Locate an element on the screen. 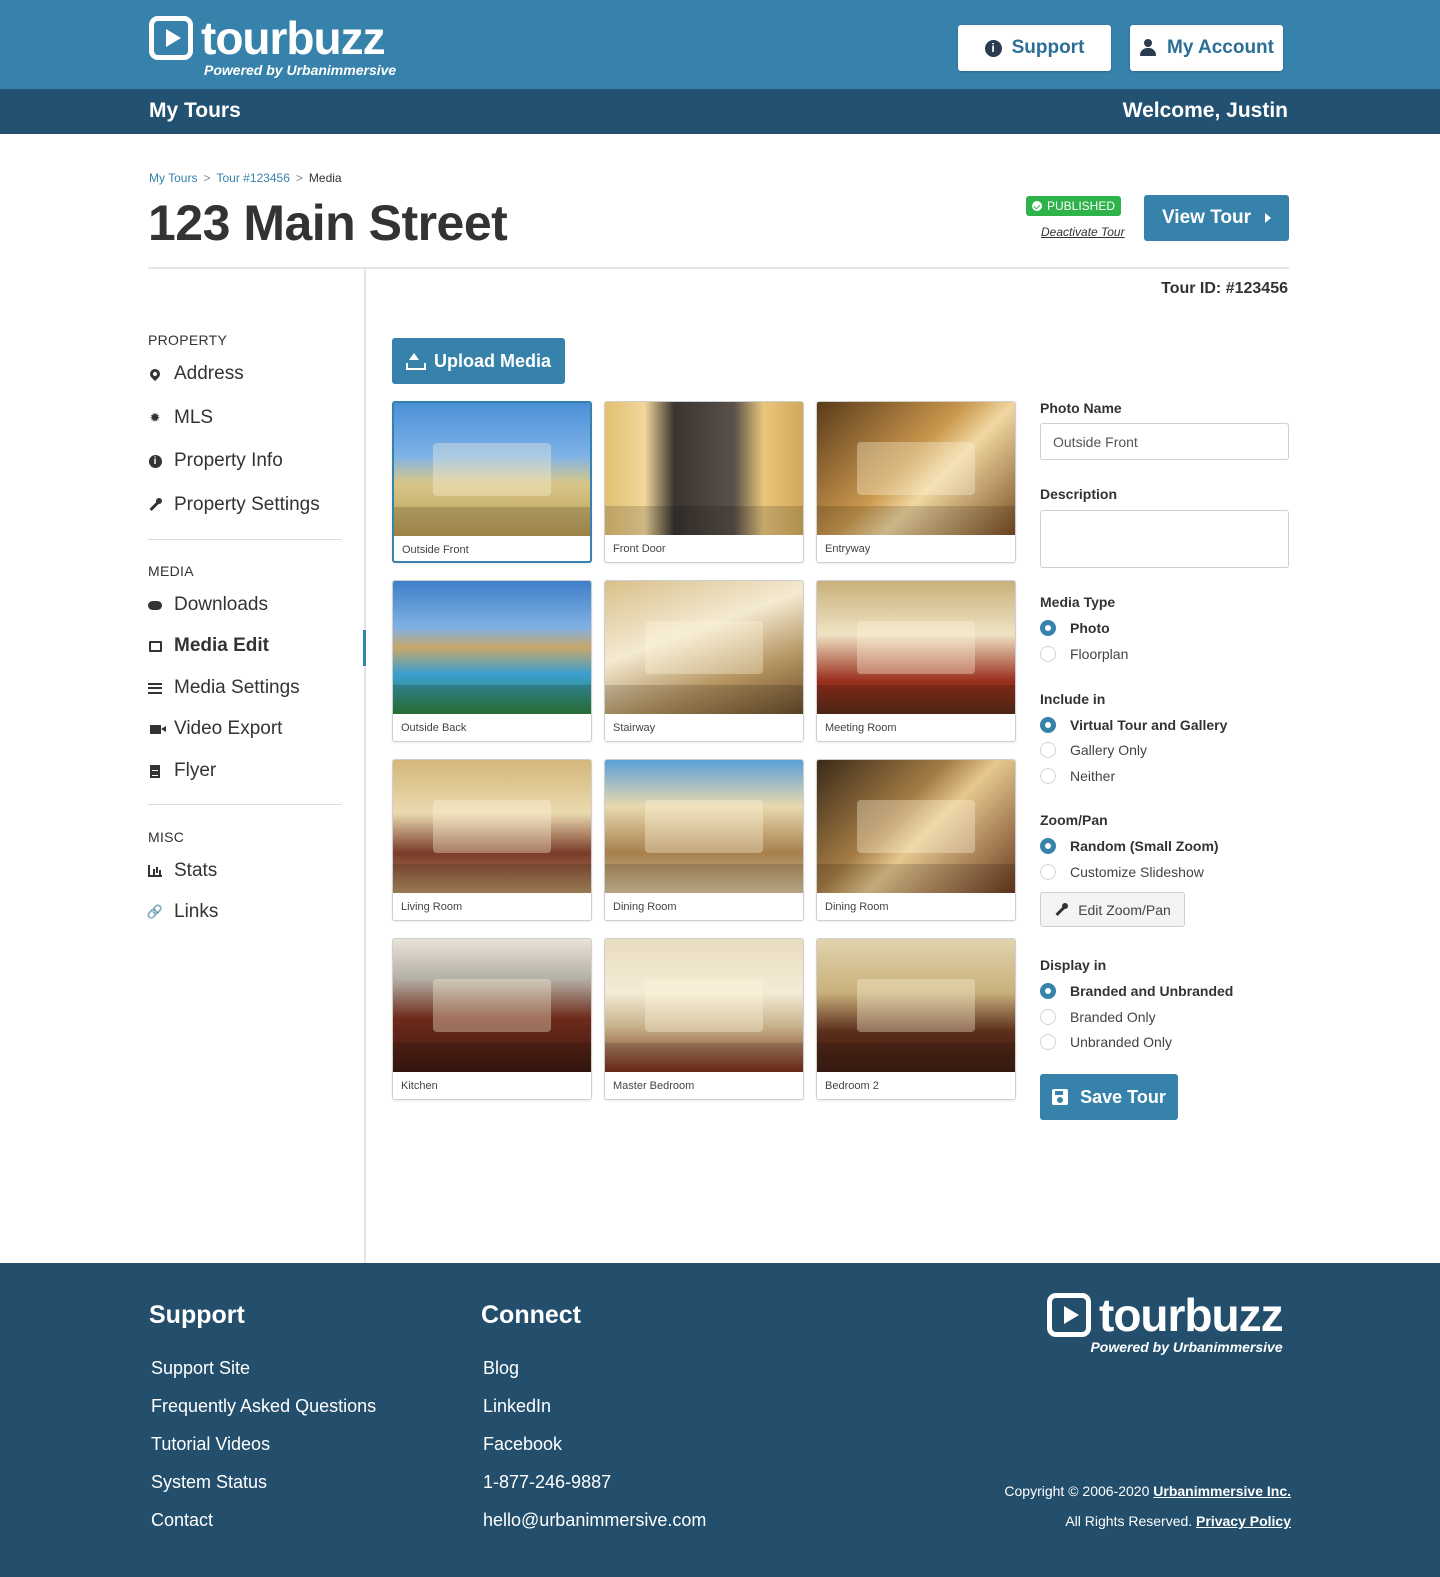 Image resolution: width=1440 pixels, height=1577 pixels. edit-zoom-pan-button: Edit Zoom/Pan is located at coordinates (1112, 909).